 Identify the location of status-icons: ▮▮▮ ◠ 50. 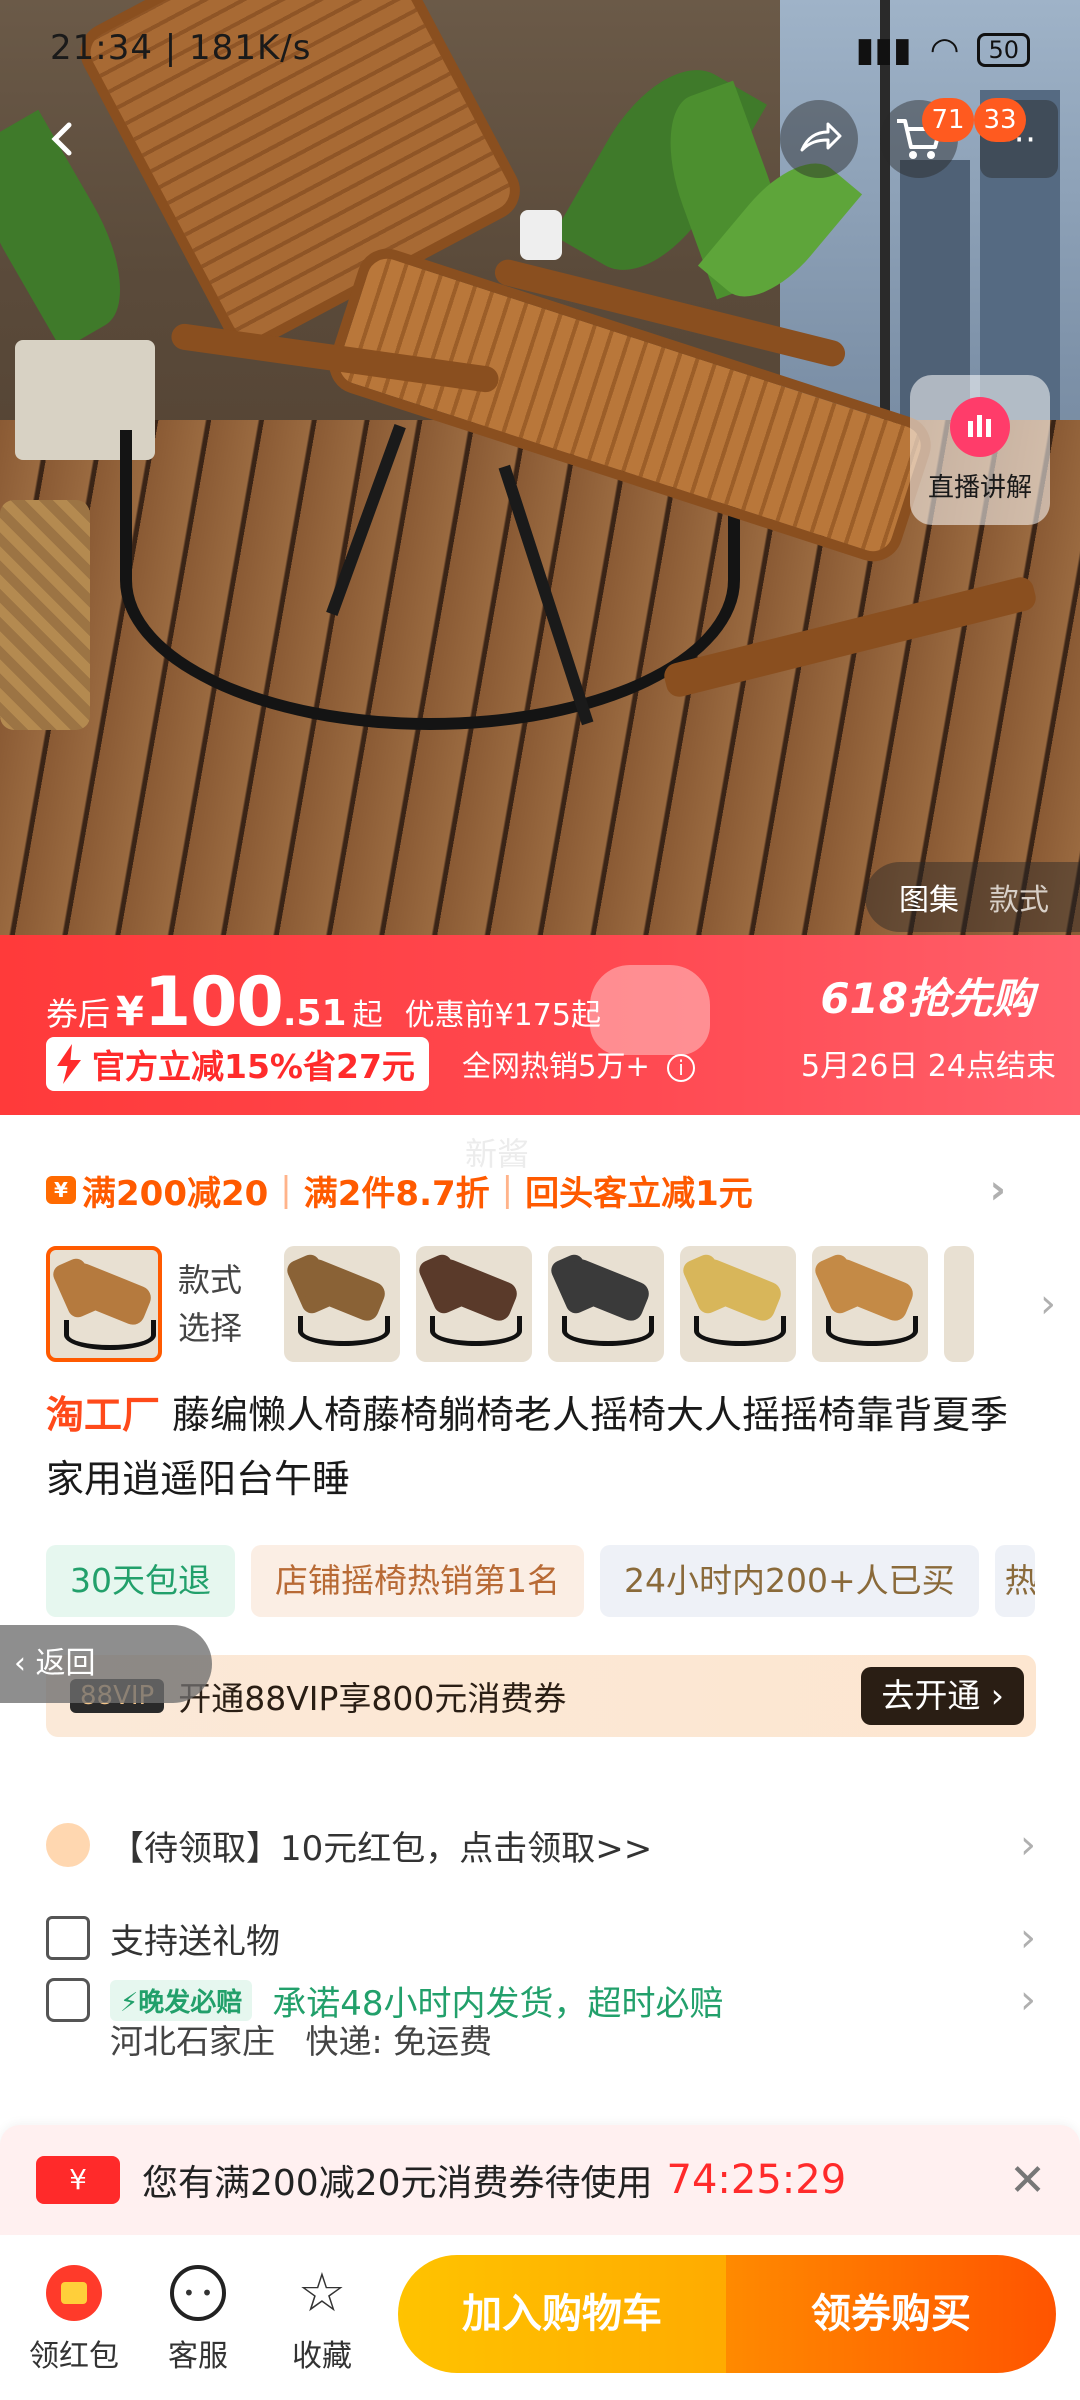
(943, 50).